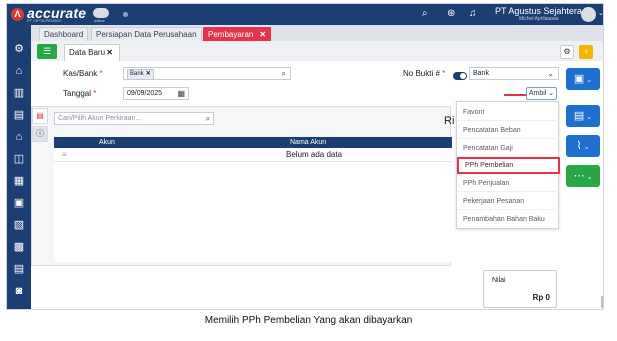  Describe the element at coordinates (17, 14) in the screenshot. I see `logo-icon: Λ` at that location.